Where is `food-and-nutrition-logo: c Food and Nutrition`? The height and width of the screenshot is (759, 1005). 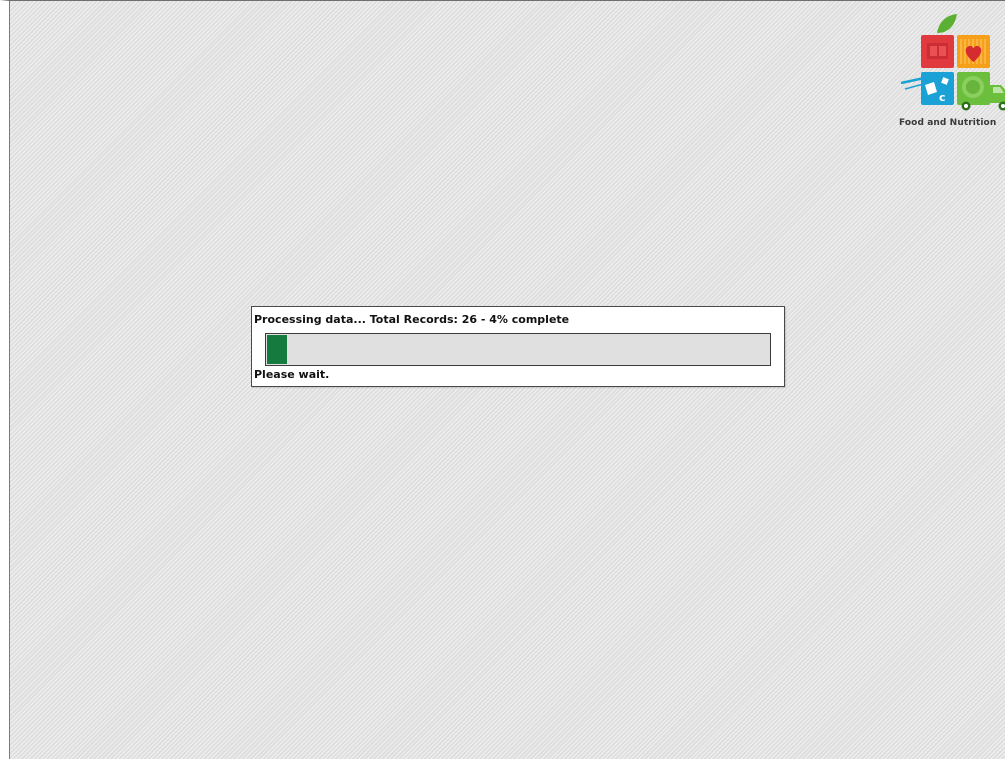 food-and-nutrition-logo: c Food and Nutrition is located at coordinates (952, 73).